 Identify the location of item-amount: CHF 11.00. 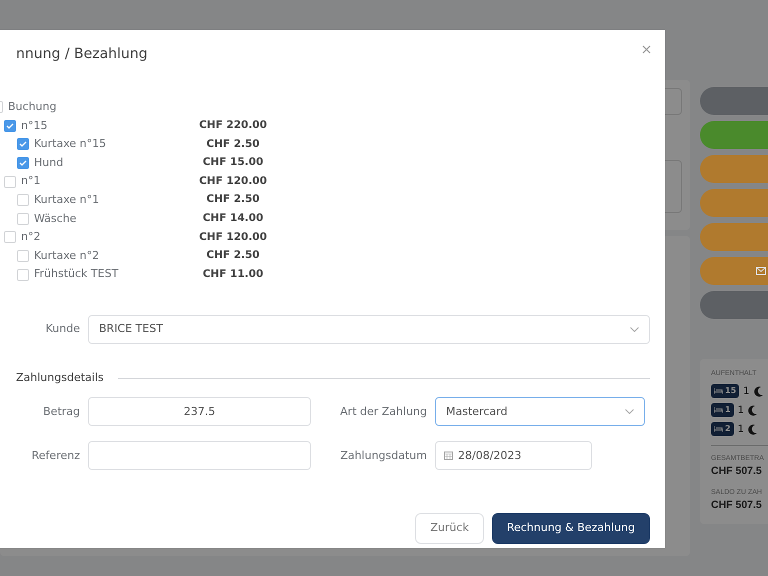
(233, 274).